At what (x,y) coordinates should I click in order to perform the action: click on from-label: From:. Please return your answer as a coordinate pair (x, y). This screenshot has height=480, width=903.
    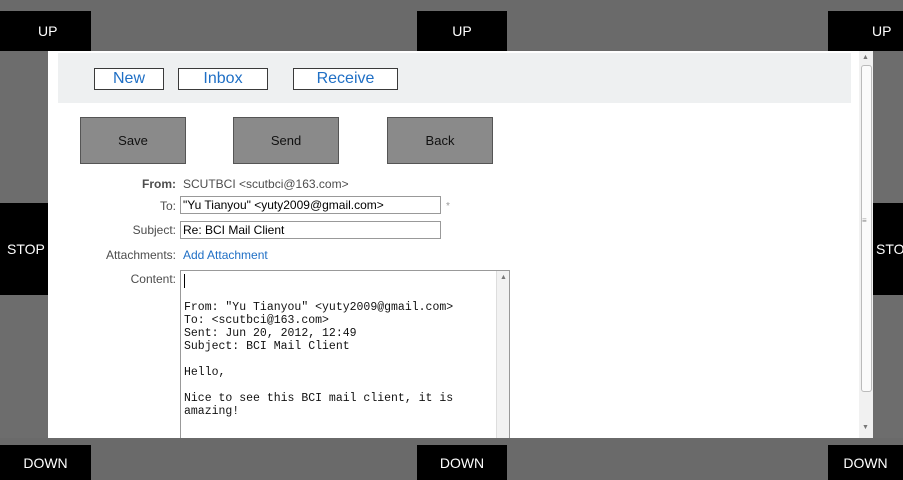
    Looking at the image, I should click on (159, 184).